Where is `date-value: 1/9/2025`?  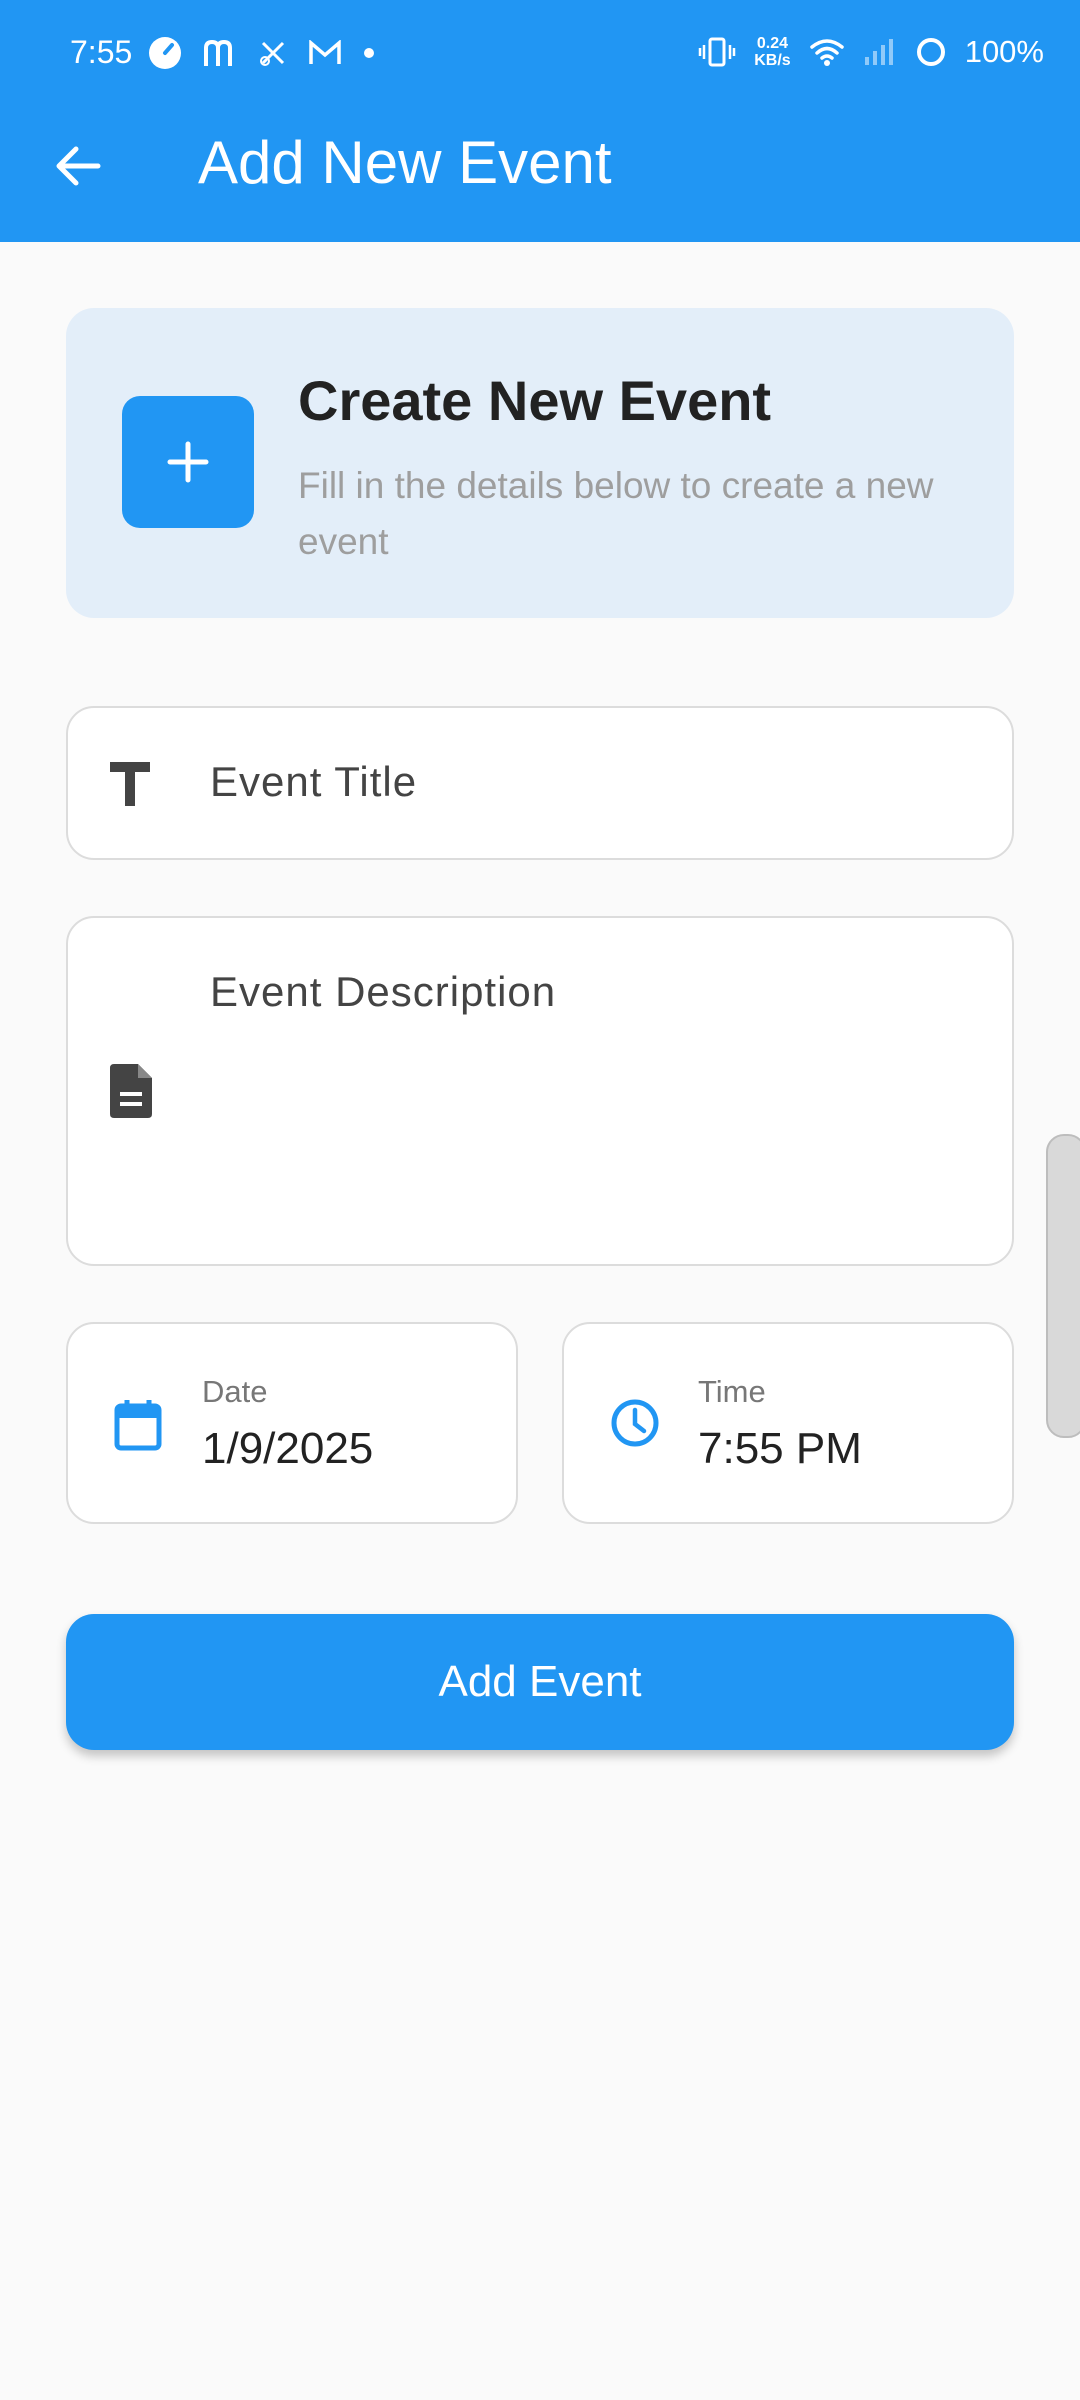
date-value: 1/9/2025 is located at coordinates (288, 1448).